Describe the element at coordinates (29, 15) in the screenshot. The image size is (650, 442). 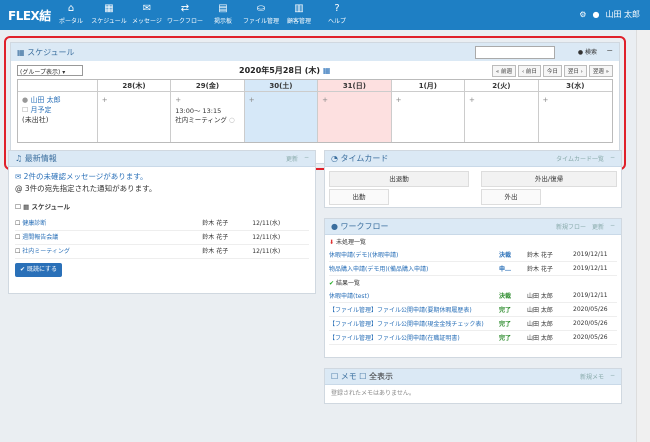
I see `app-logo: FLEX結` at that location.